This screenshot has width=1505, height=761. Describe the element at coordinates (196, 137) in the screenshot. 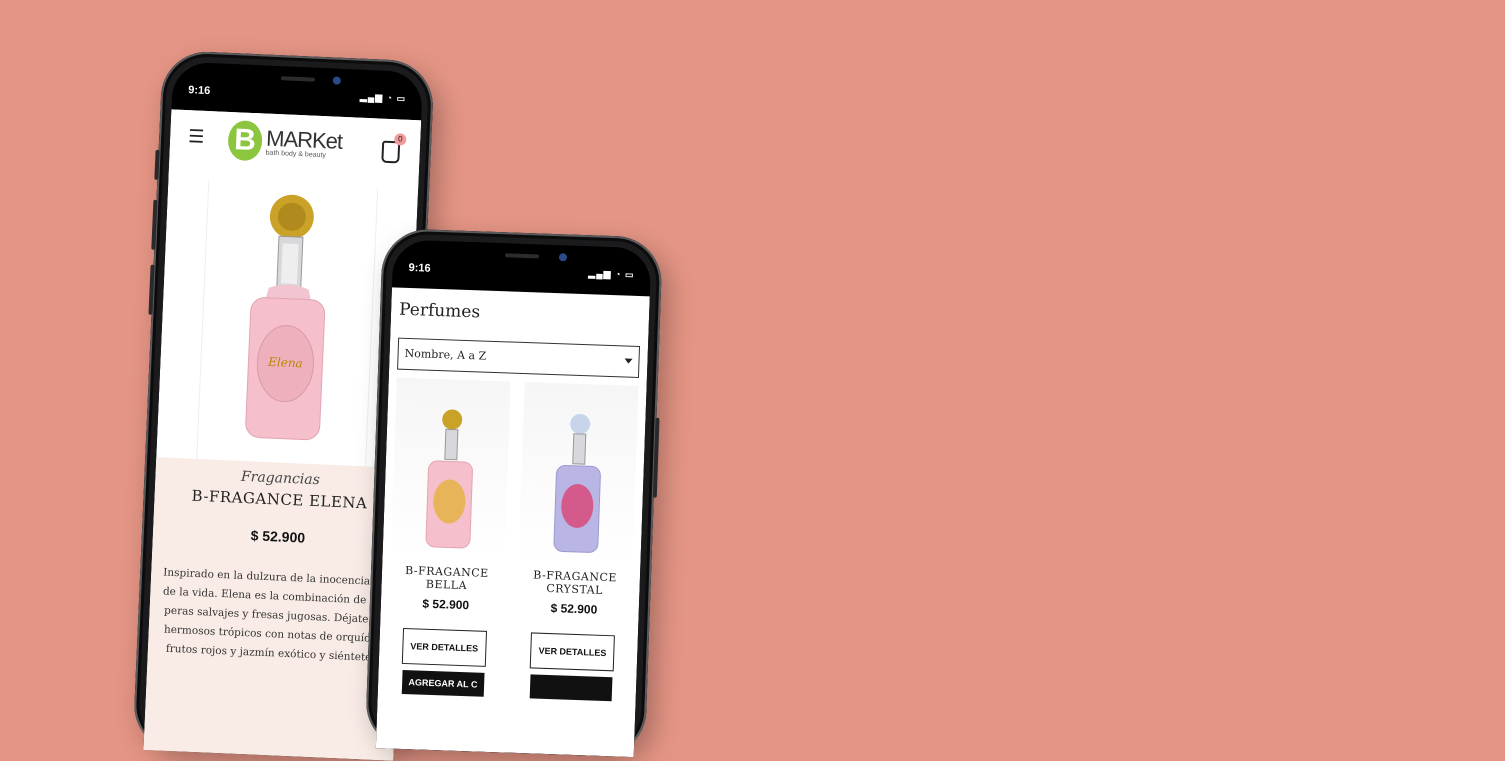

I see `hamburger-menu-icon: ☰` at that location.